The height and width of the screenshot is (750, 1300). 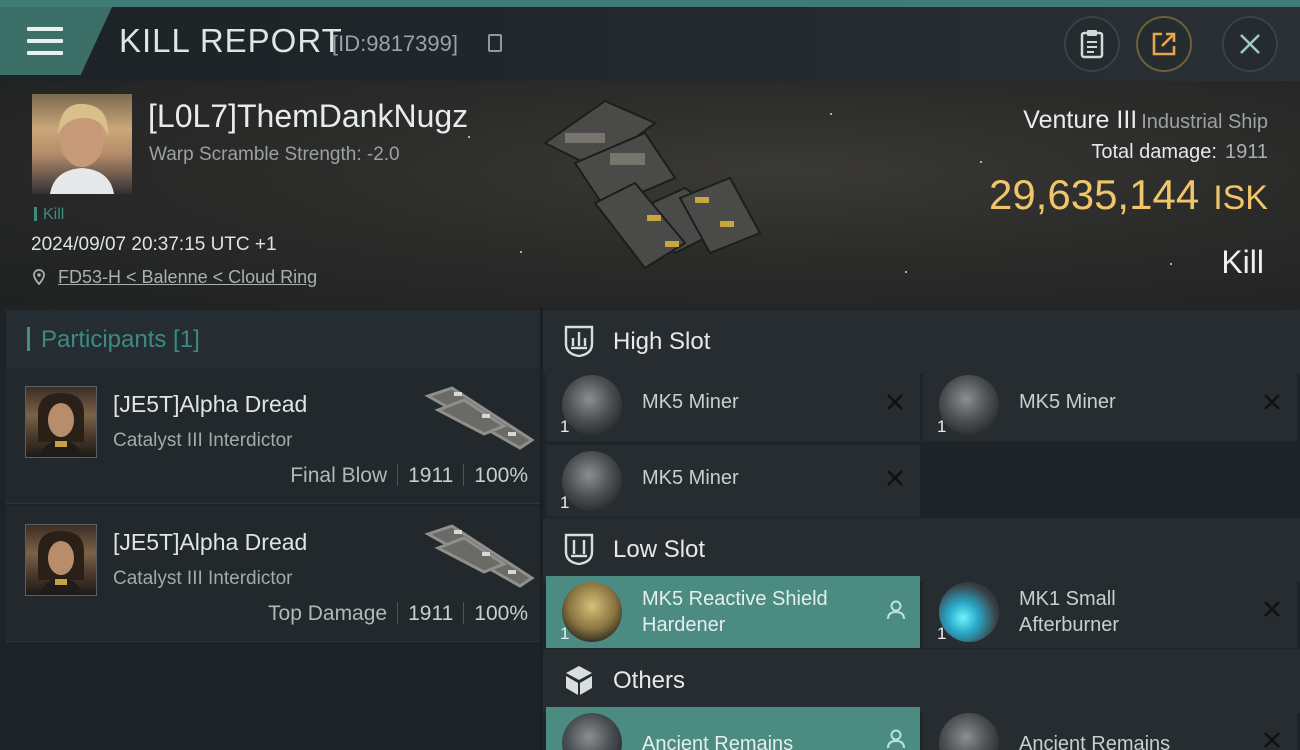 What do you see at coordinates (49, 215) in the screenshot?
I see `kill-tag: Kill` at bounding box center [49, 215].